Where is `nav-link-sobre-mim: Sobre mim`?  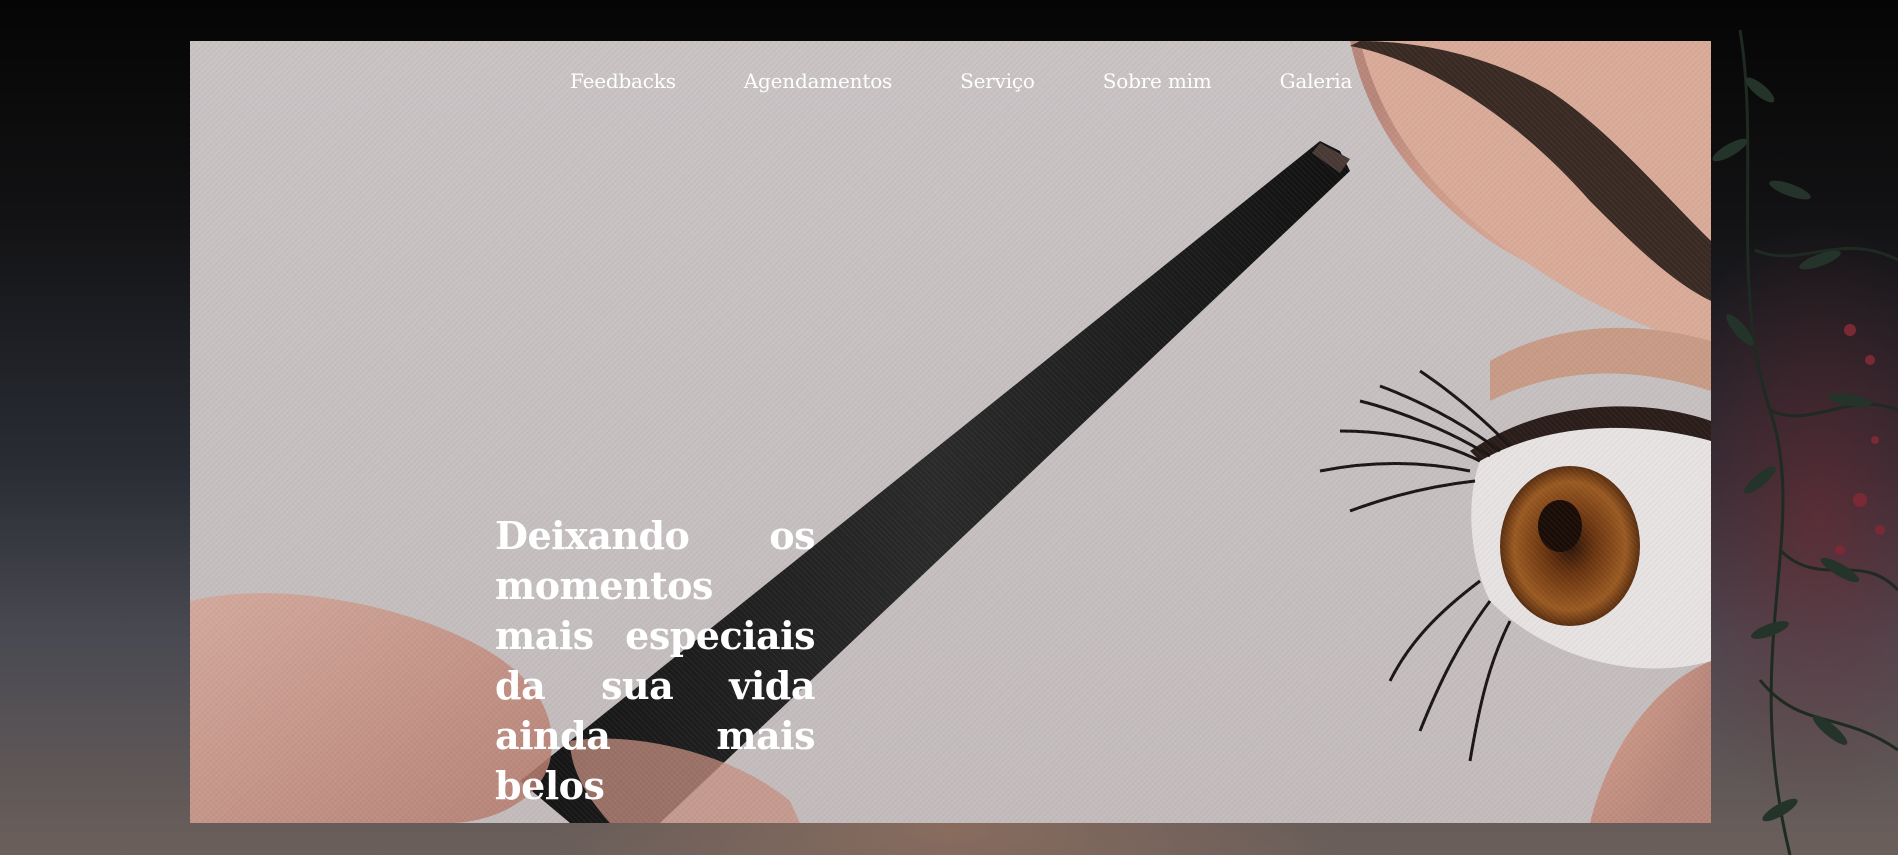
nav-link-sobre-mim: Sobre mim is located at coordinates (1157, 81).